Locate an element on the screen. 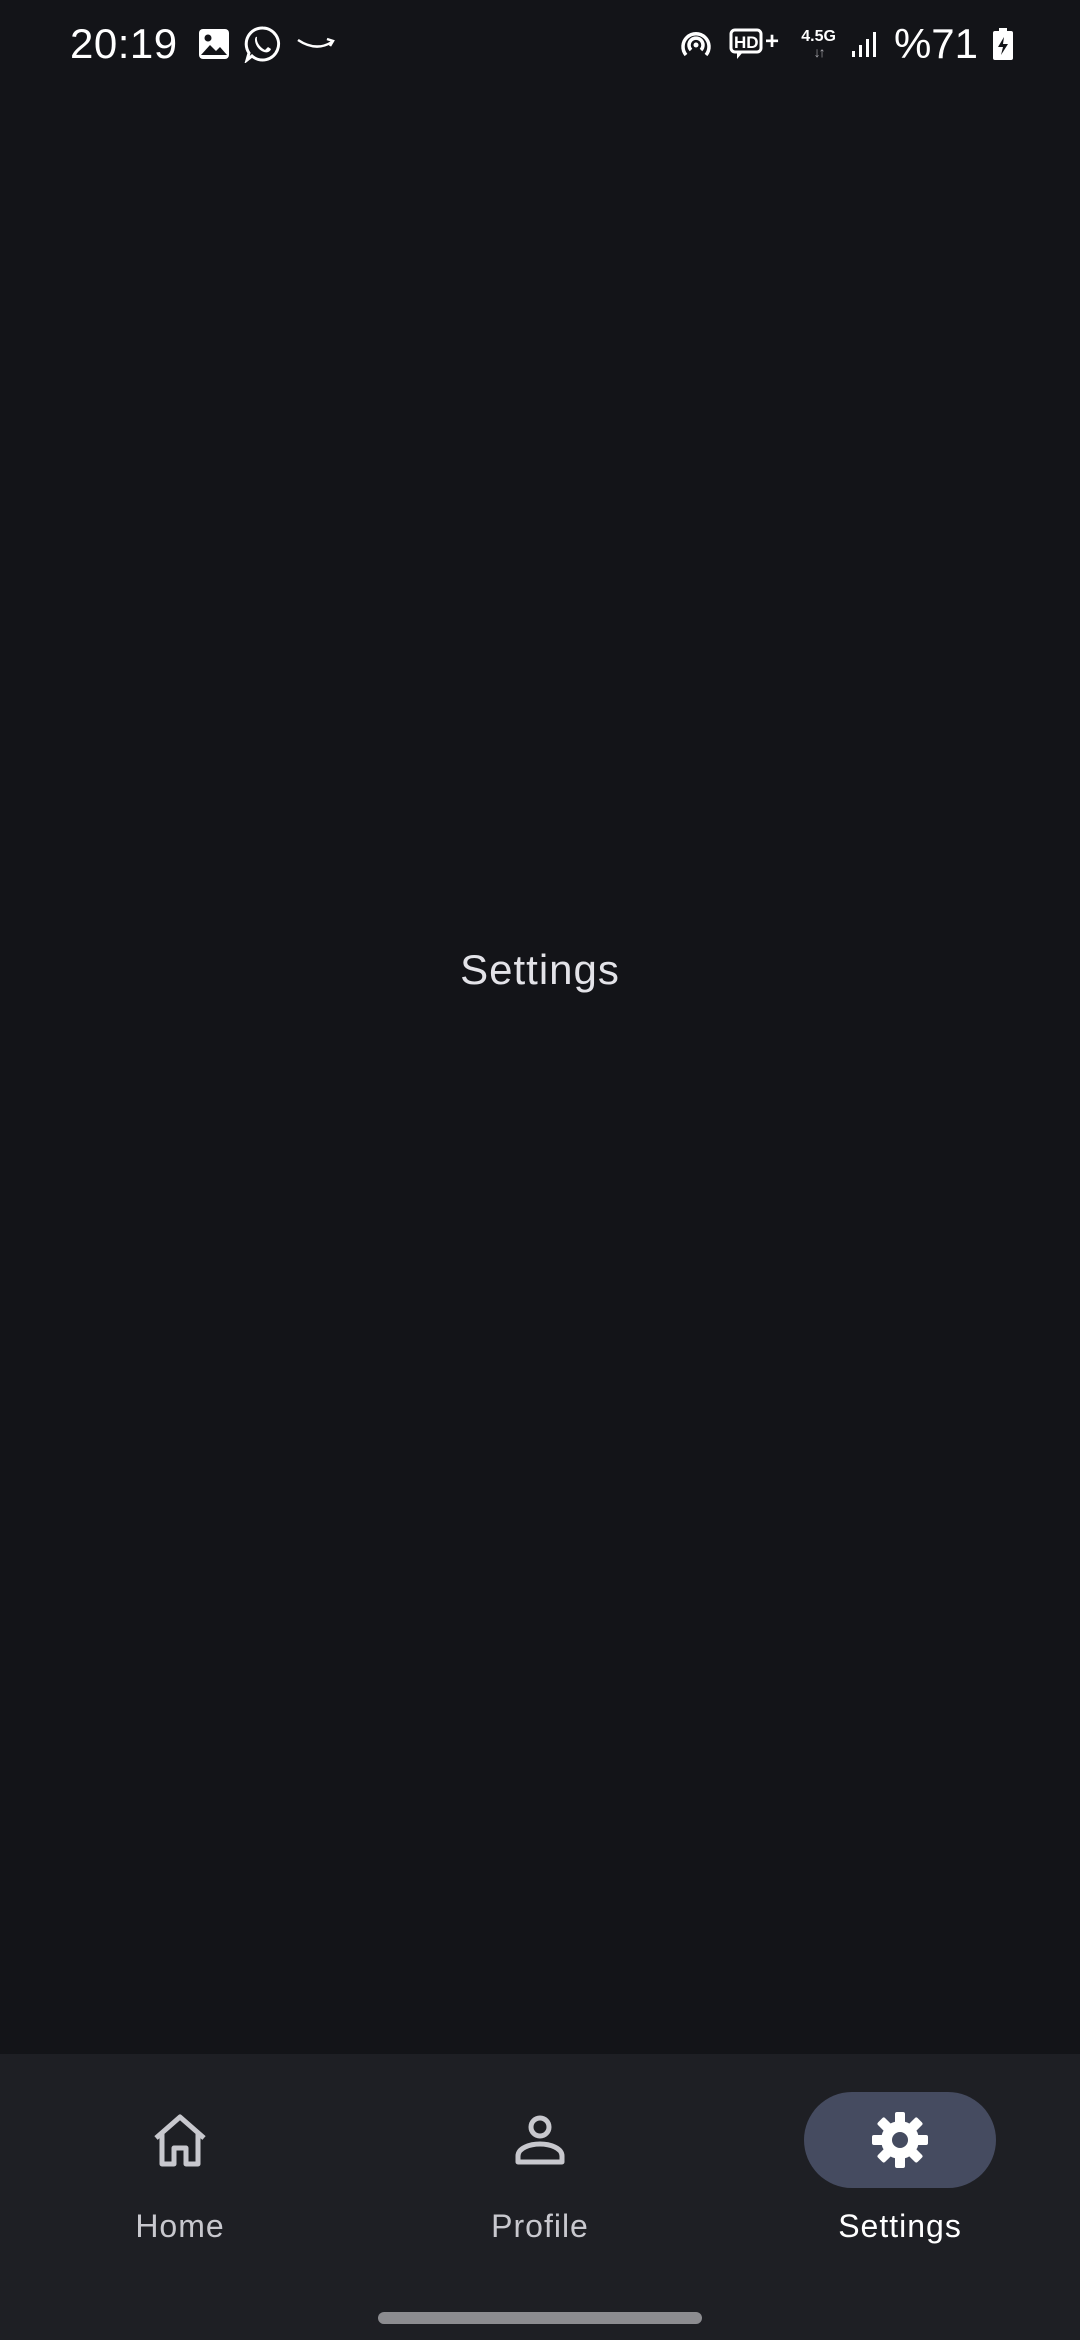  nav-item-profile: Profile is located at coordinates (540, 2182).